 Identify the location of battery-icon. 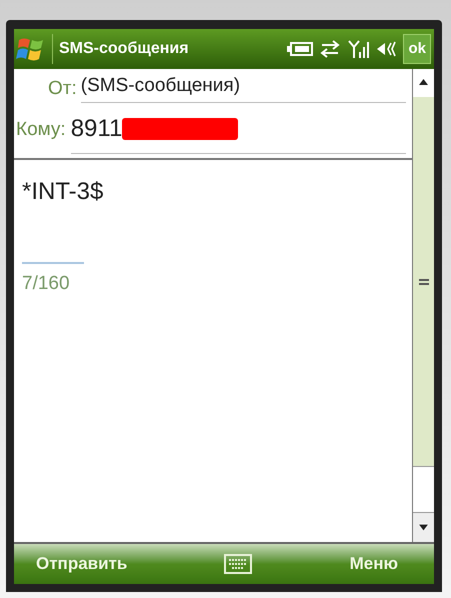
(300, 49).